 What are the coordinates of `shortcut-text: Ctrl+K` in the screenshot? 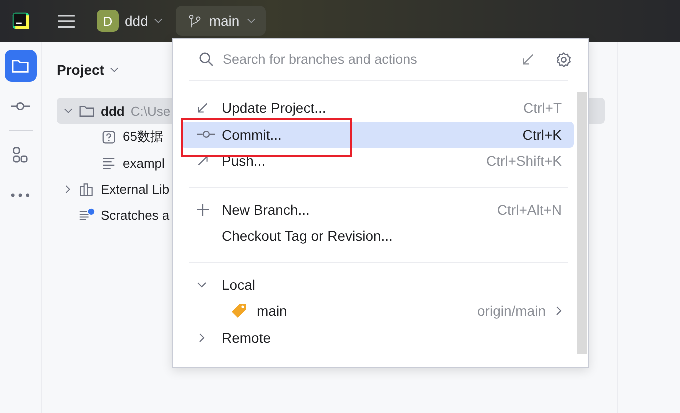 It's located at (542, 134).